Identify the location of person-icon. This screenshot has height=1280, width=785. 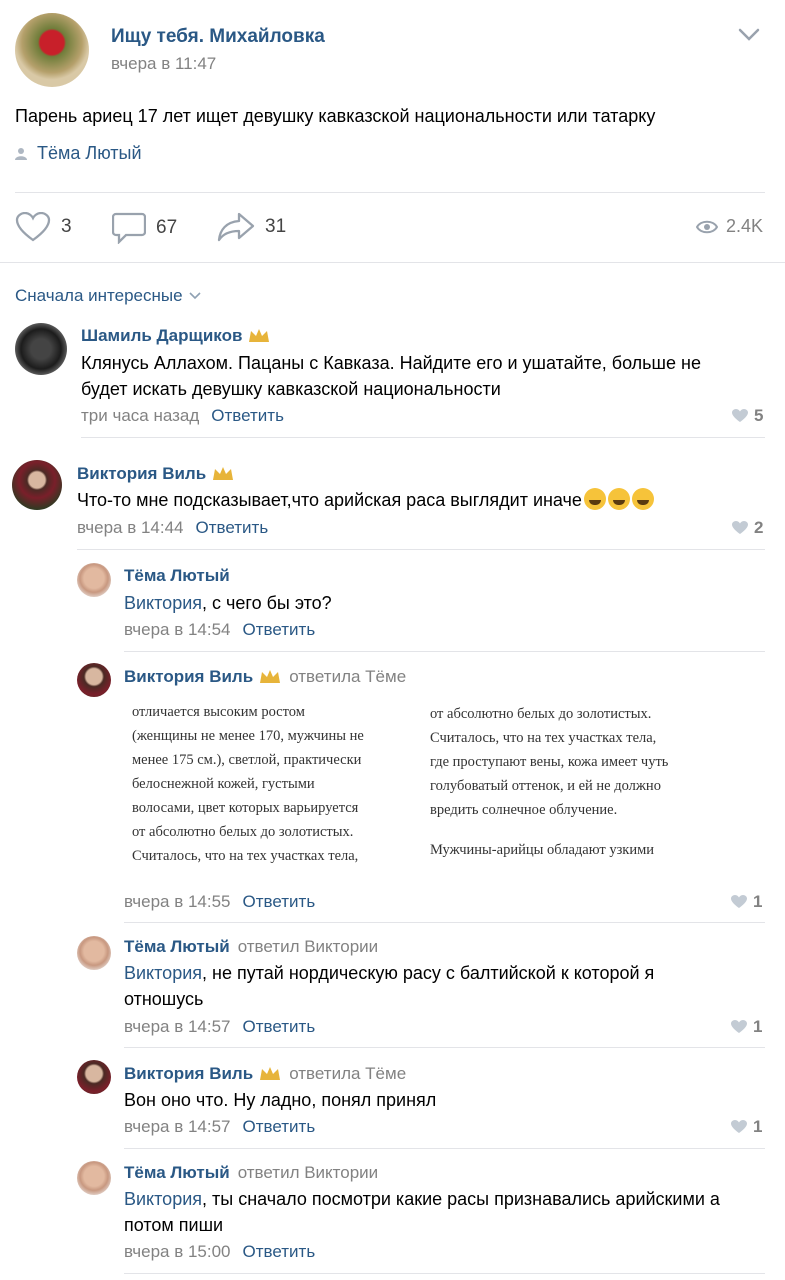
(21, 153).